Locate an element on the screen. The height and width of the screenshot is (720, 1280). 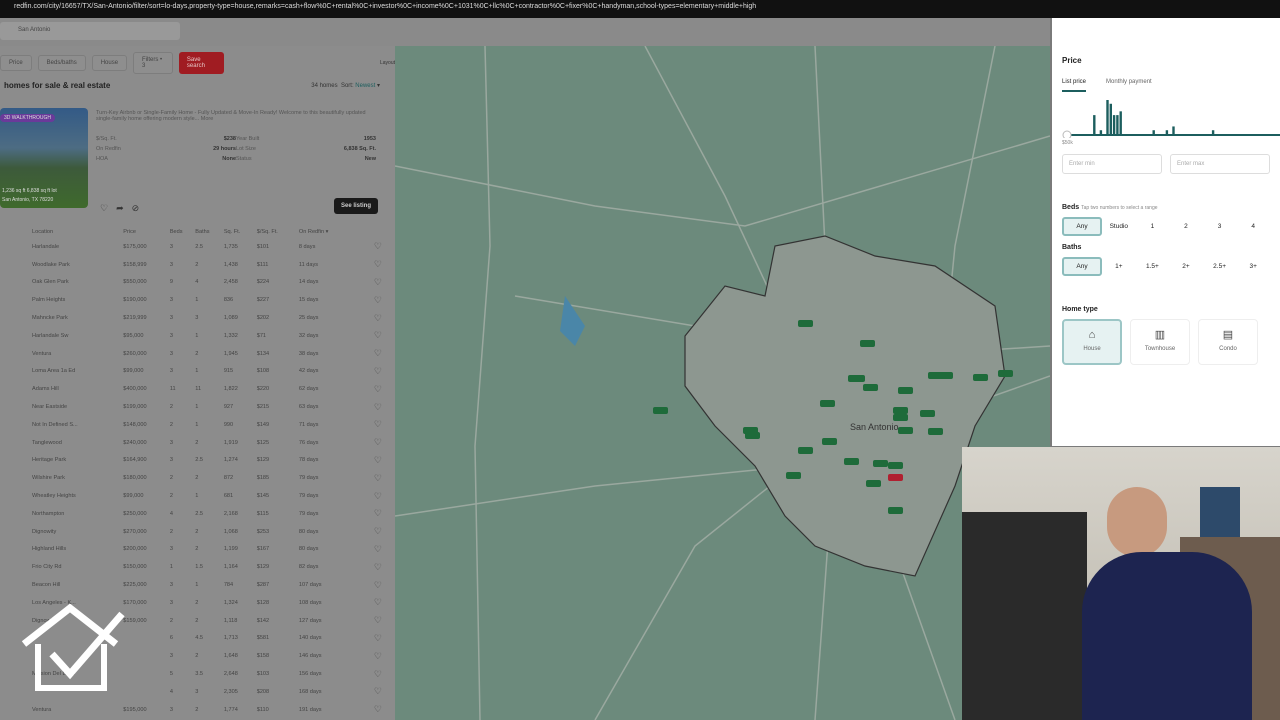
table-row: Harlandale Sw $95,000 3 1 1,332 $71 32 days ♡ is located at coordinates (195, 336).